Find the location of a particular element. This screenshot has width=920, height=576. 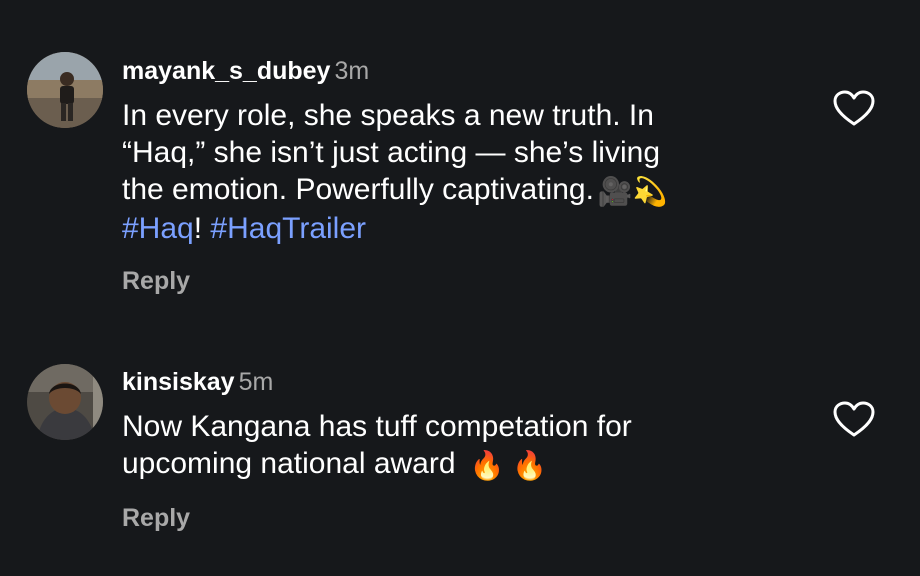

fire-emoji-icon: 🔥 🔥 is located at coordinates (508, 465).